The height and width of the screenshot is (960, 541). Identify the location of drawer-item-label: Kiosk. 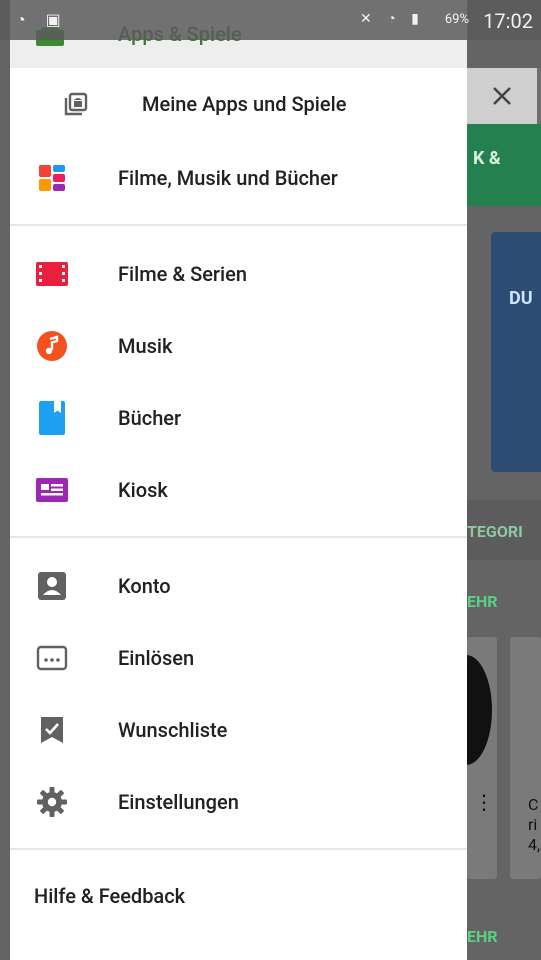
(143, 490).